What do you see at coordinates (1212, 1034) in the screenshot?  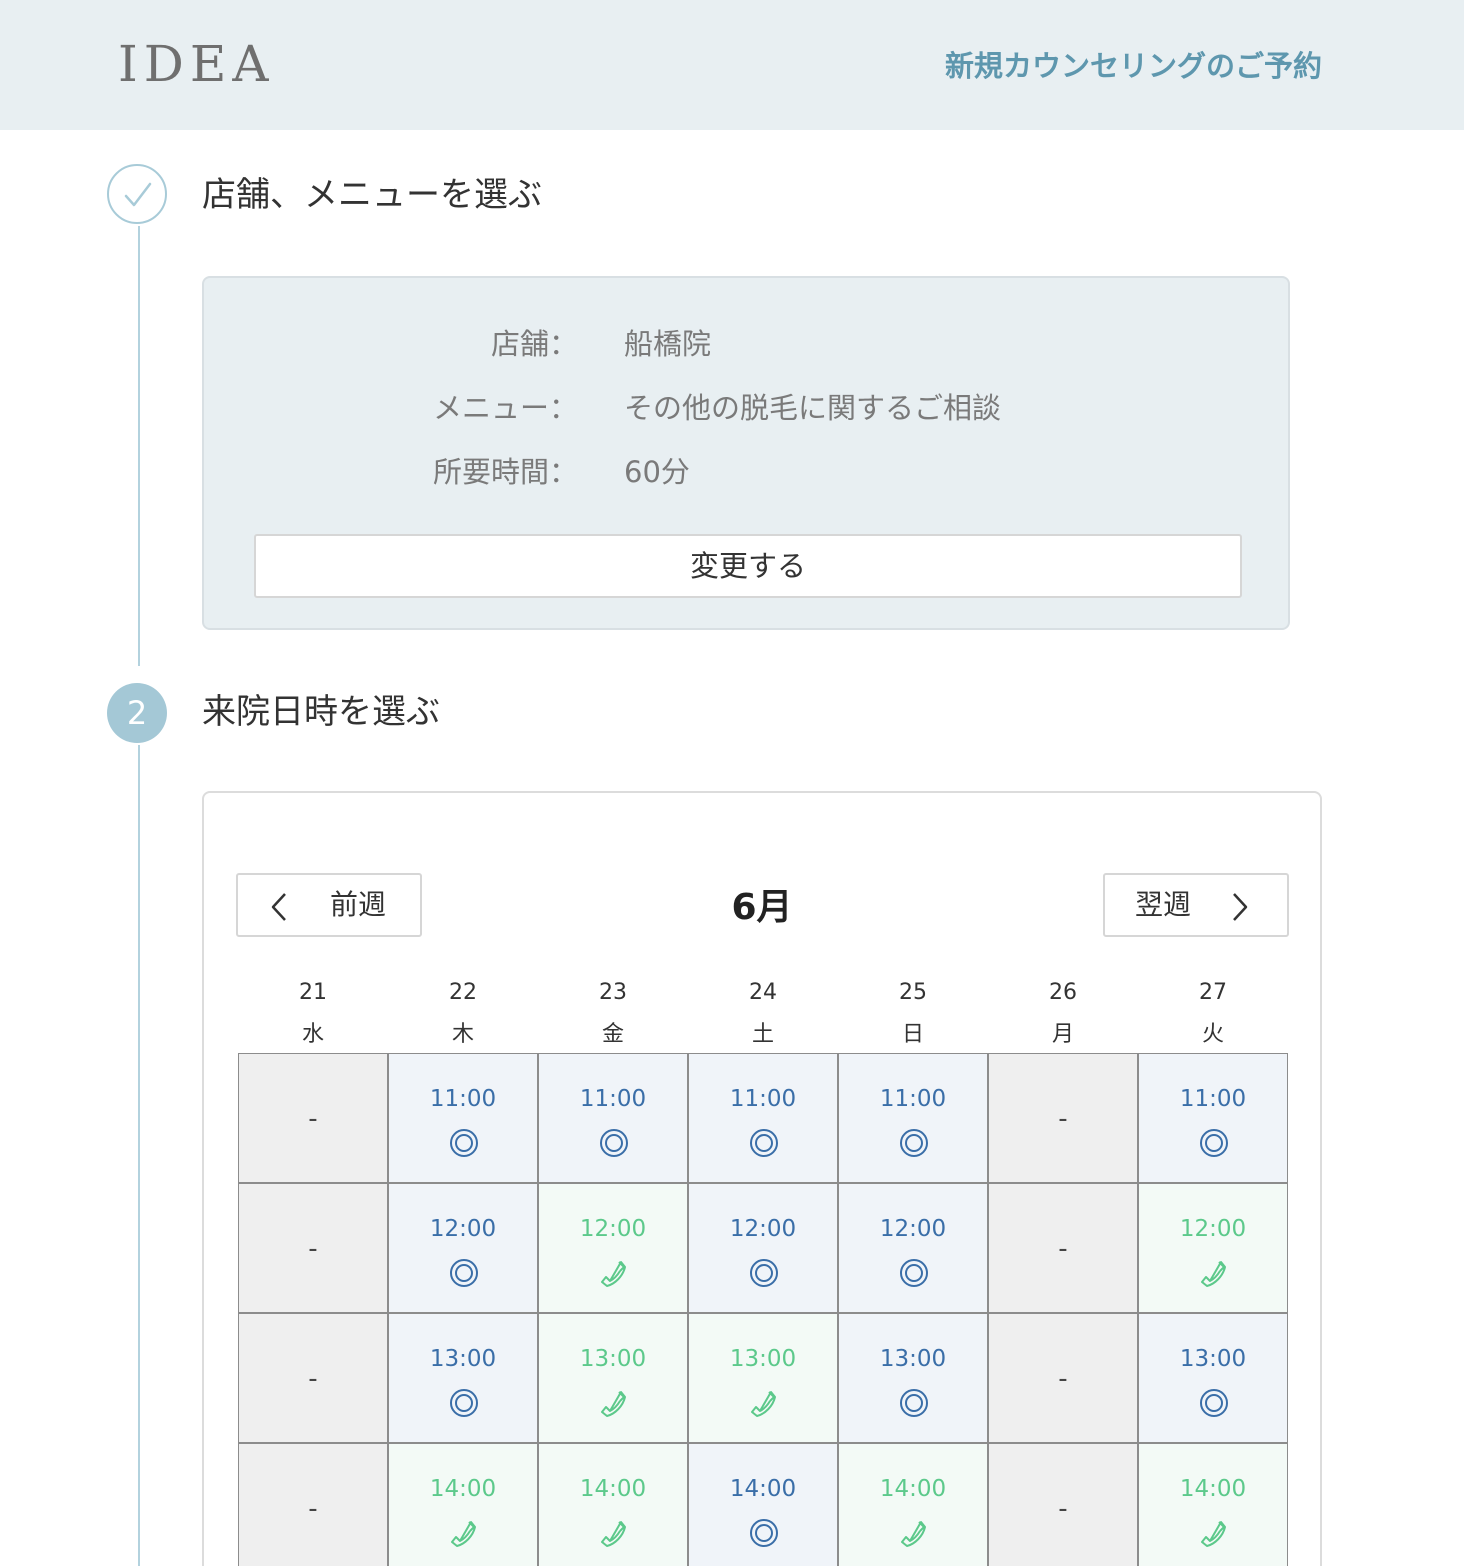 I see `day-weekday: 火` at bounding box center [1212, 1034].